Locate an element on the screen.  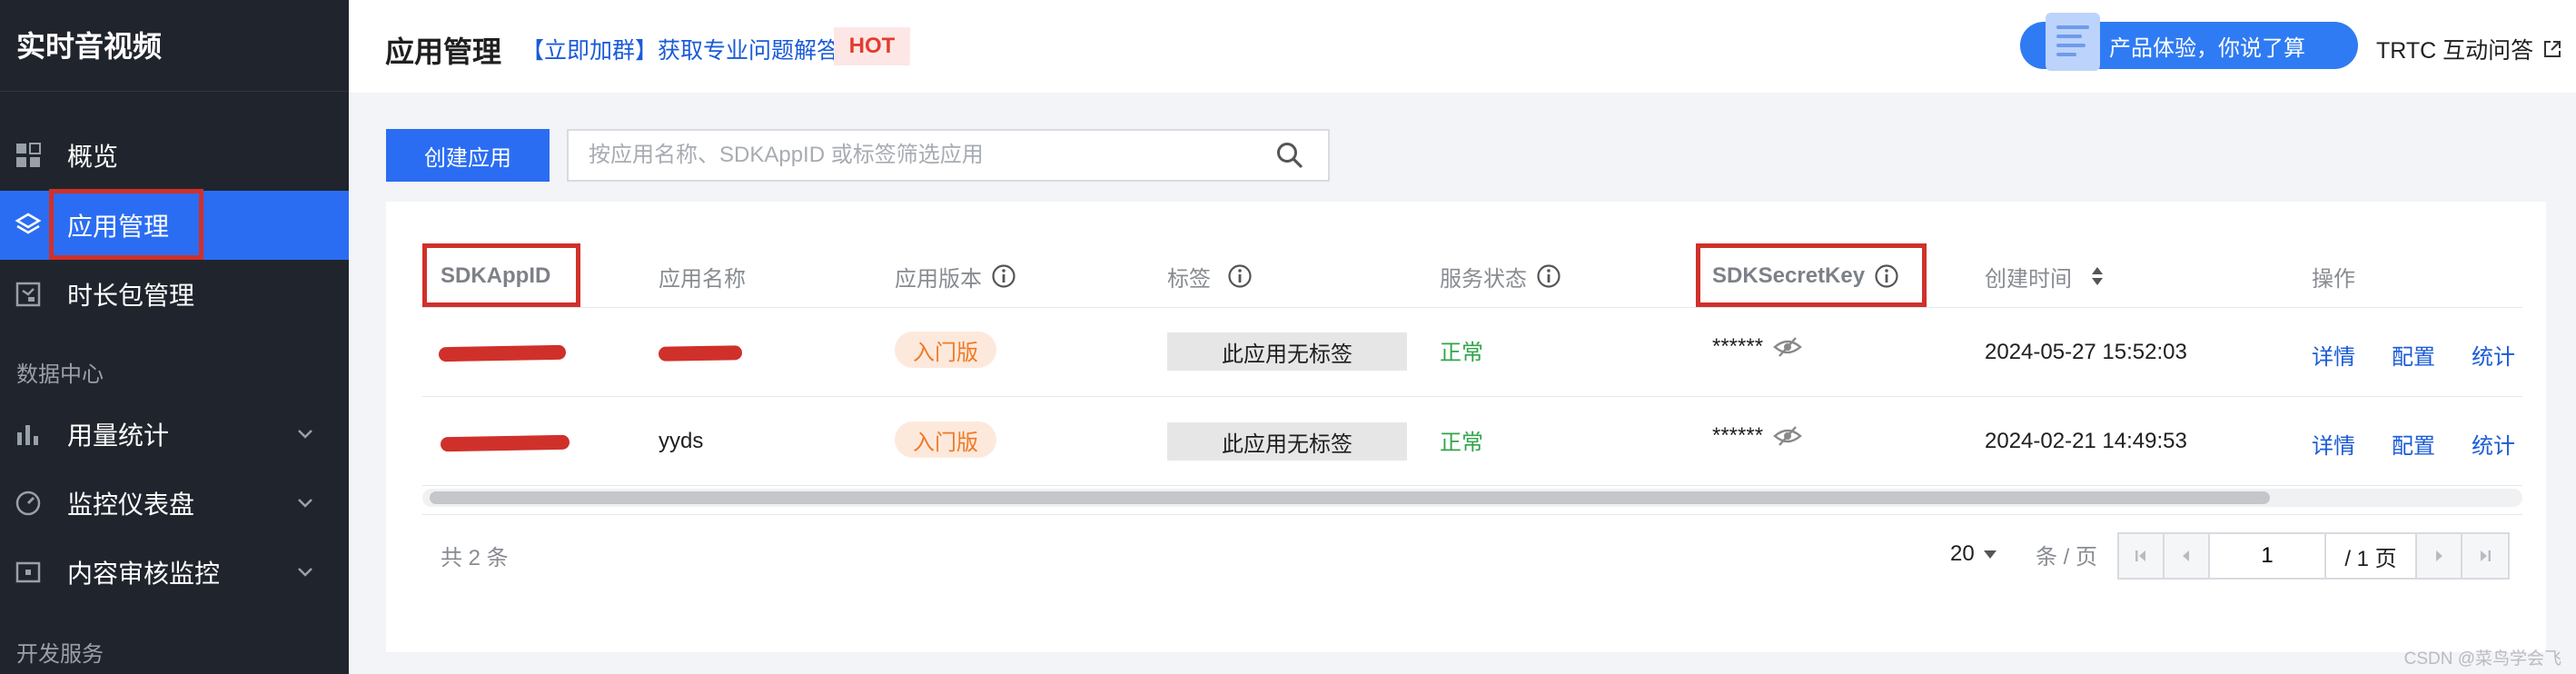
first-page-button is located at coordinates (2142, 556).